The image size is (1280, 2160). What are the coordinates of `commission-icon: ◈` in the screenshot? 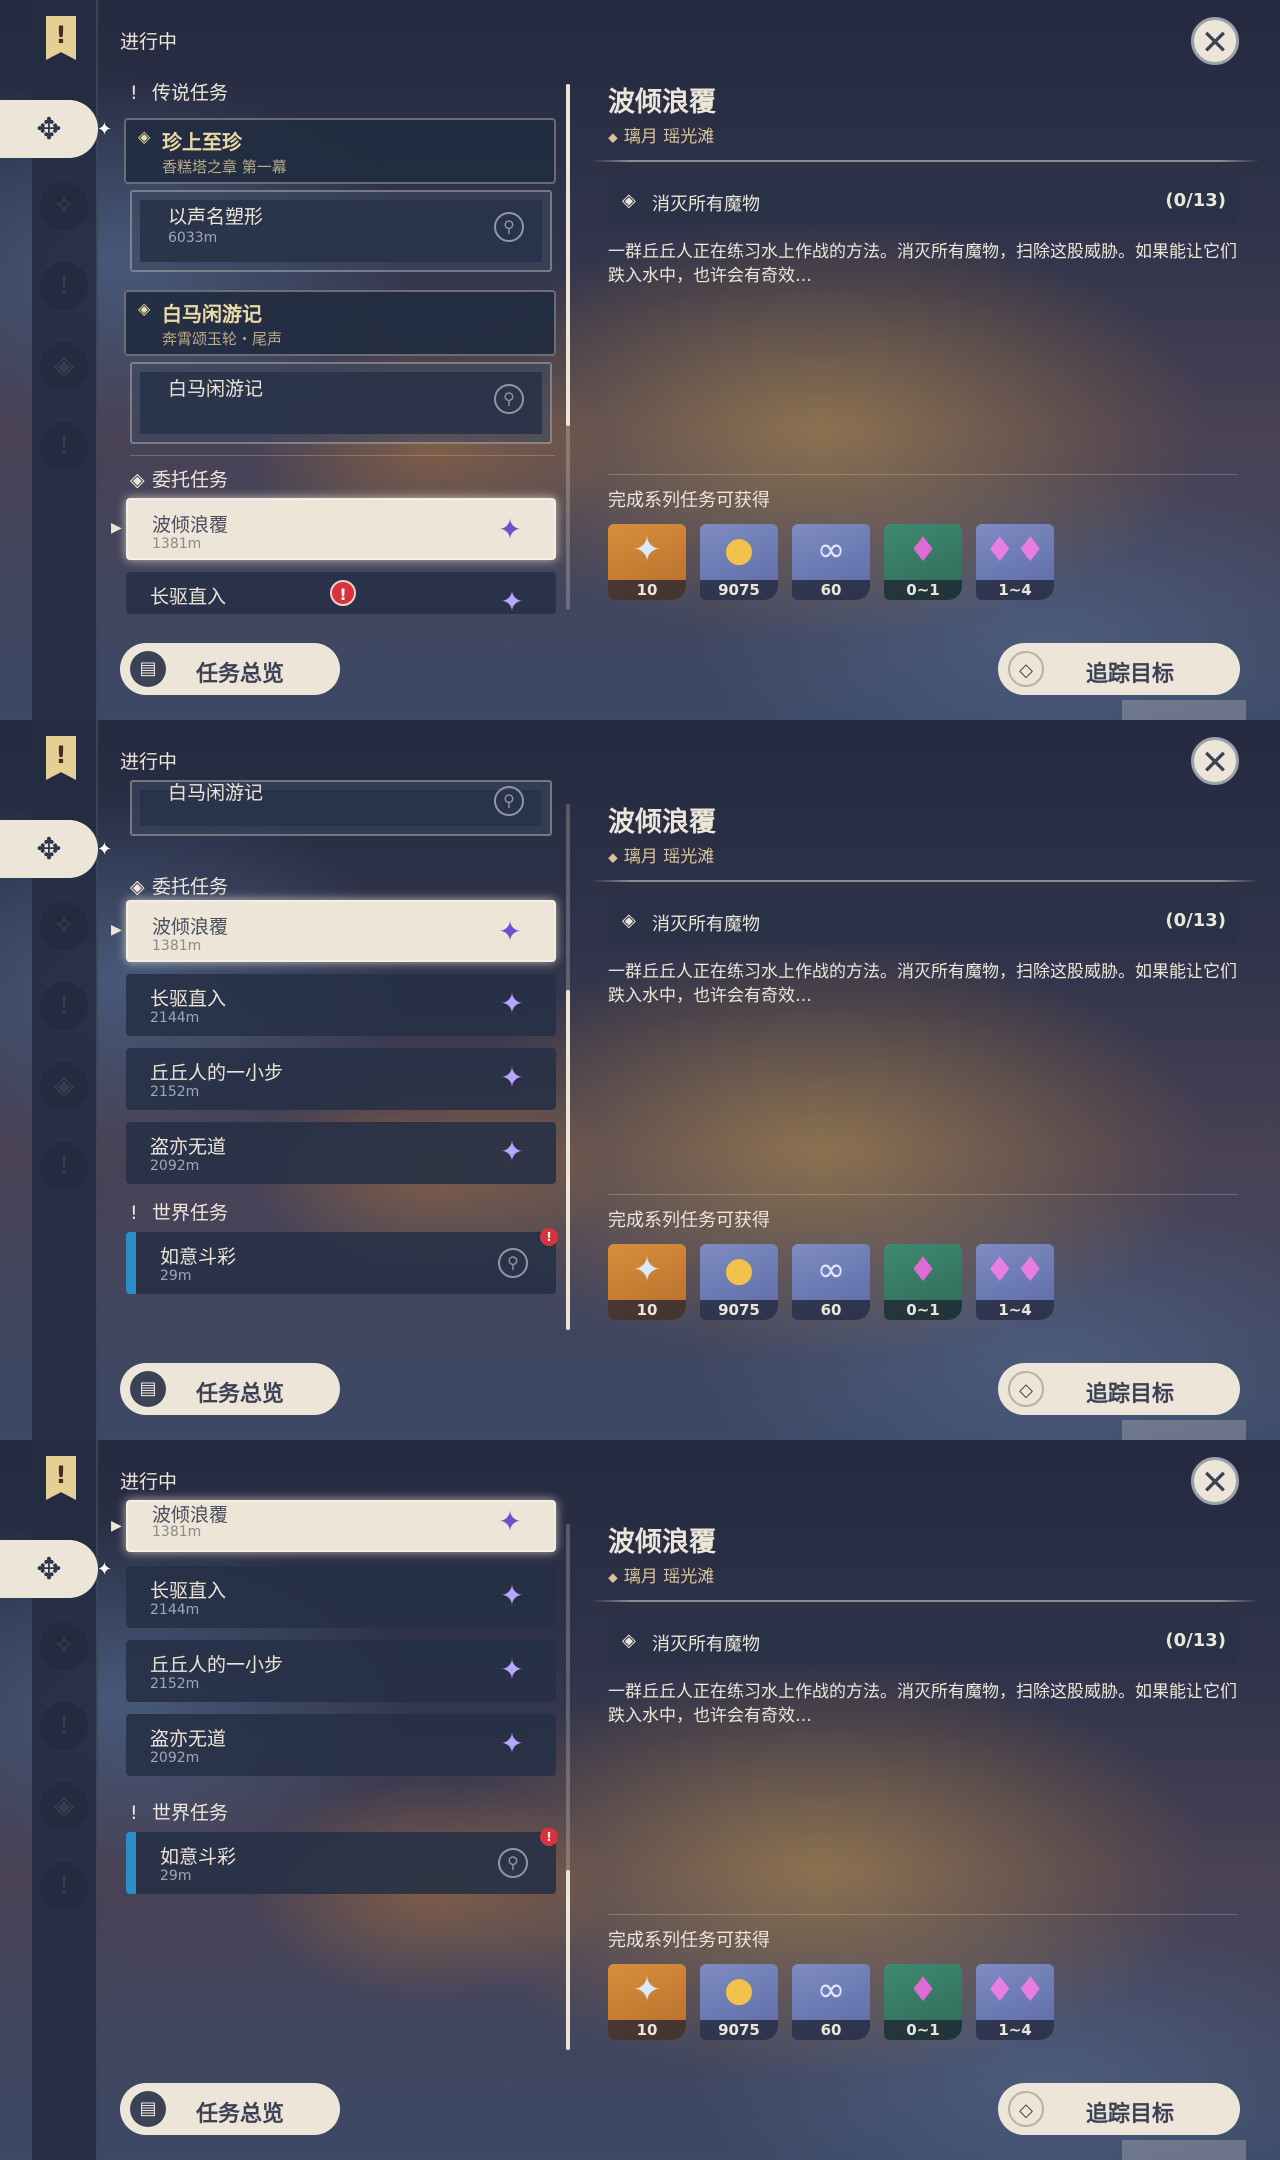 It's located at (137, 887).